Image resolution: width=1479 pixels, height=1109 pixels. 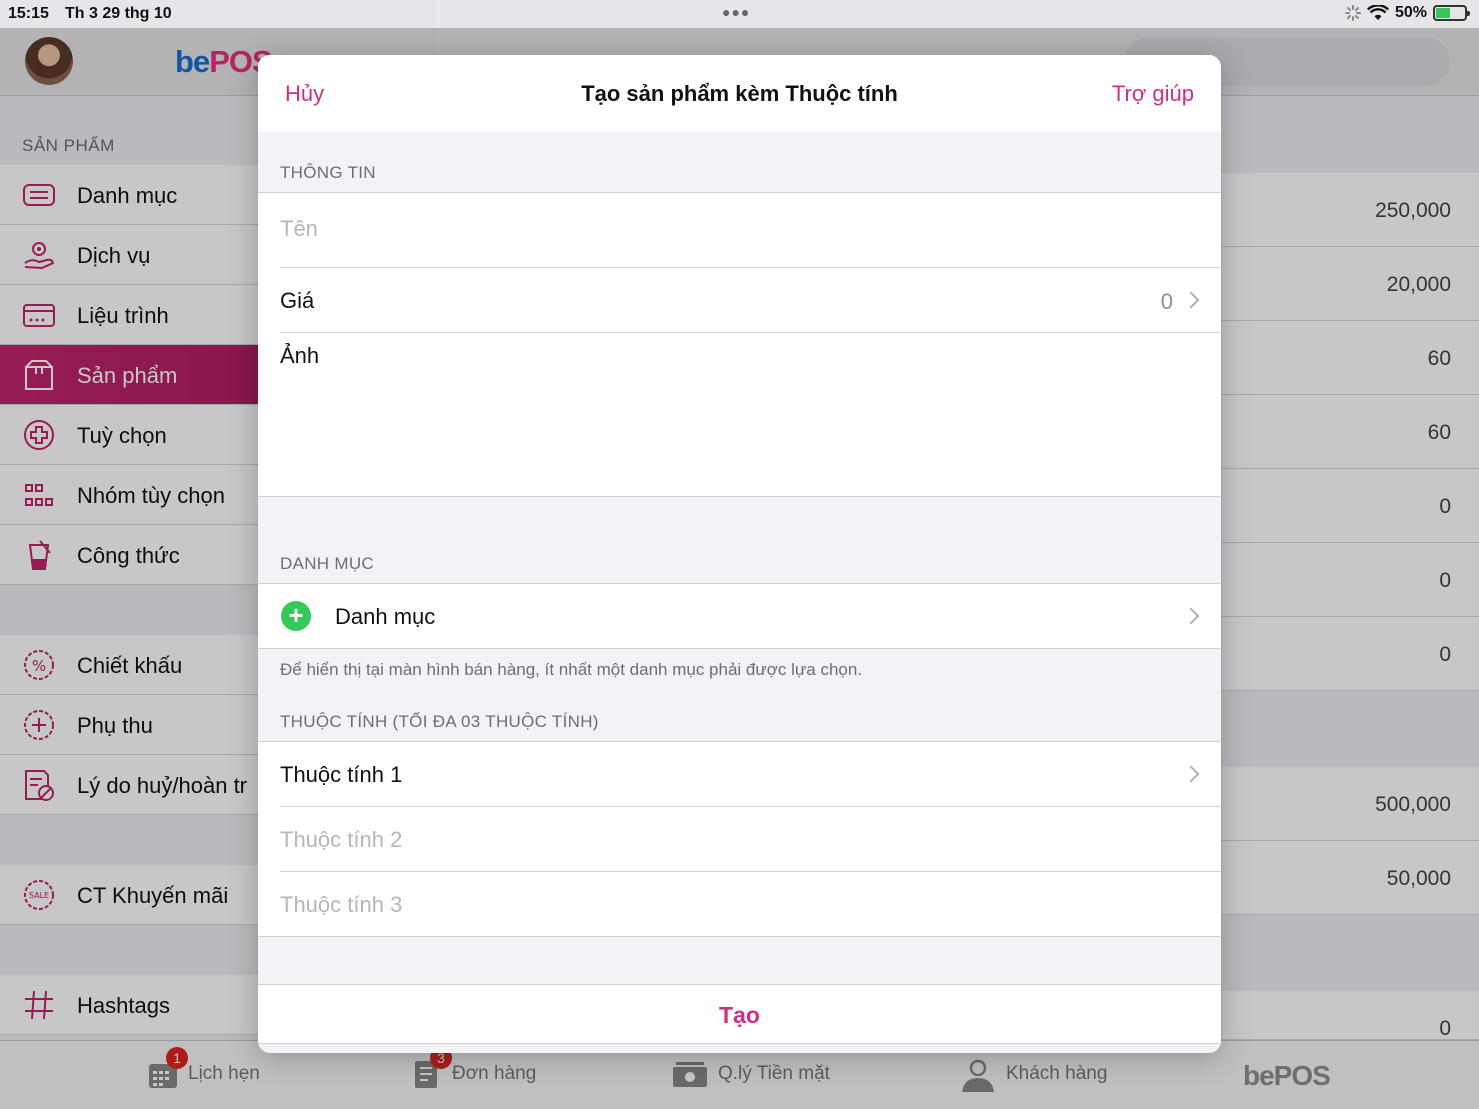 What do you see at coordinates (341, 839) in the screenshot?
I see `attribute-2-label: Thuộc tính 2` at bounding box center [341, 839].